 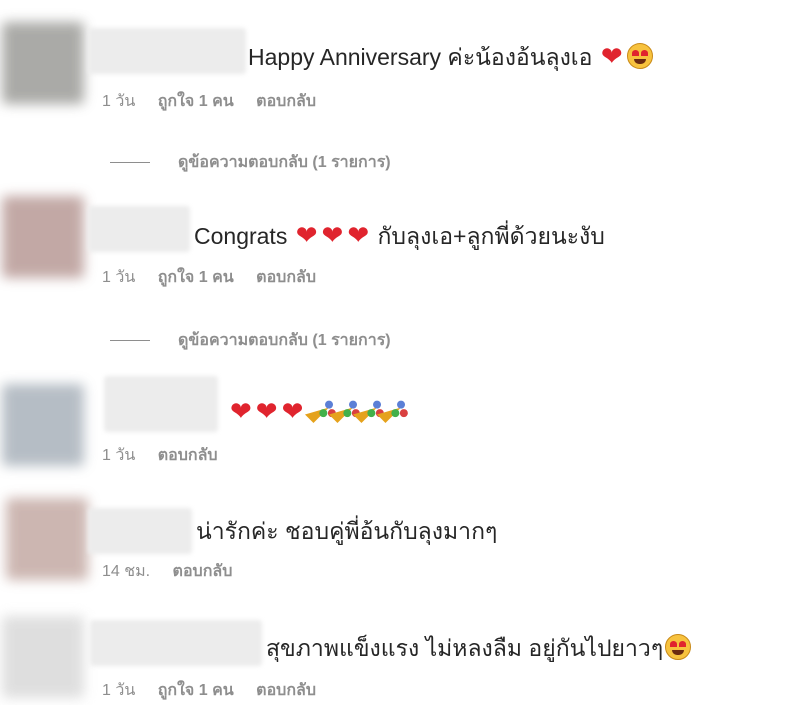 I want to click on comment-text: สุขภาพแข็งแรง ไม่หลงลืม อยู่กันไปยาวๆ, so click(x=479, y=648).